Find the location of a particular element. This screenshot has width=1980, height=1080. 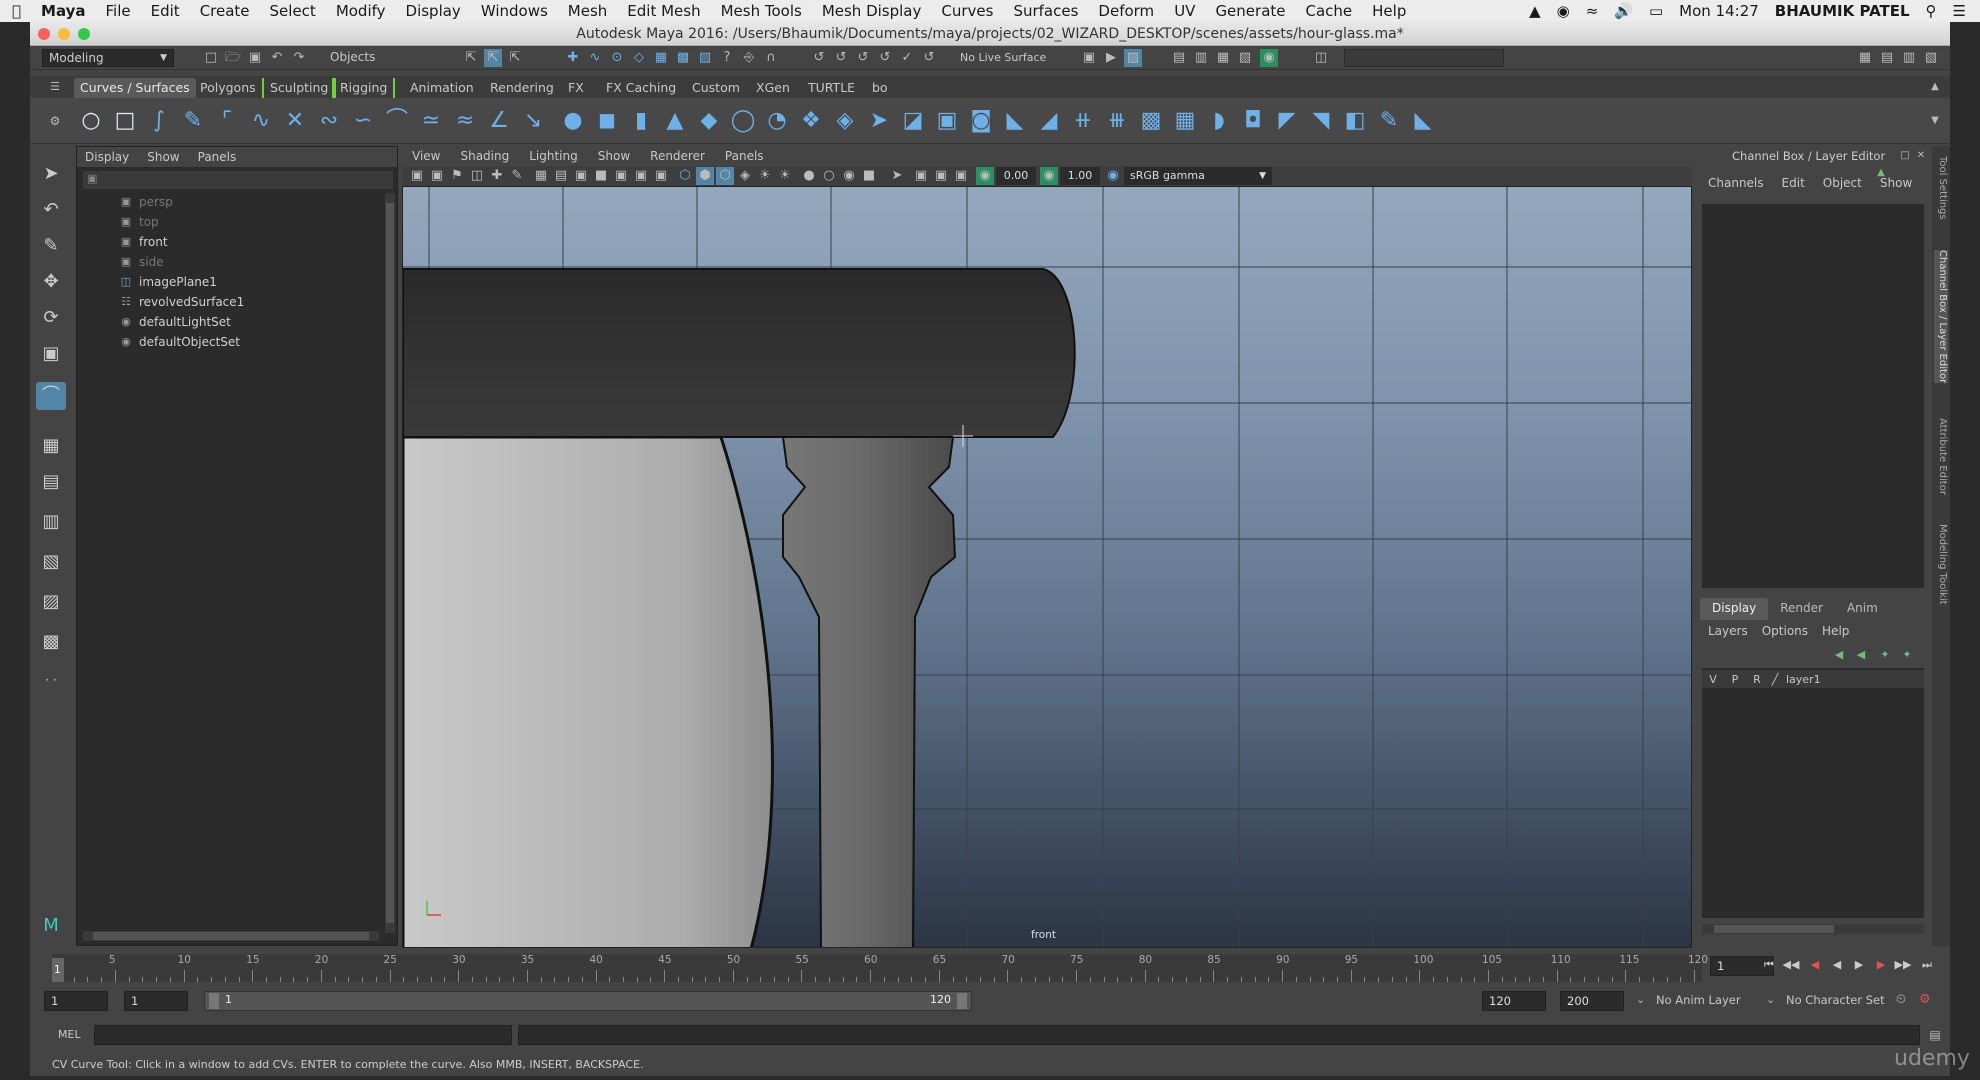

tab-attribute-editor: Attribute Editor is located at coordinates (1941, 456).